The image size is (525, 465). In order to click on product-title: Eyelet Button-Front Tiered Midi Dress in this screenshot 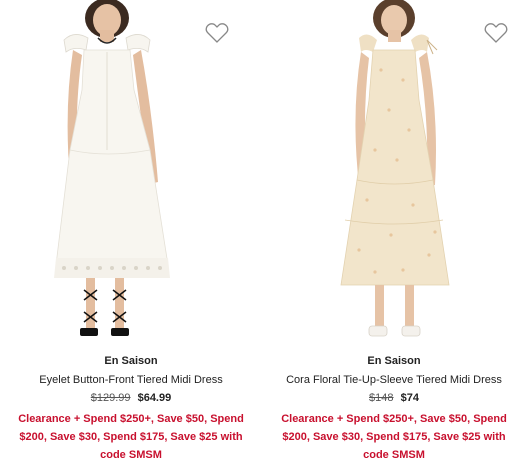, I will do `click(131, 380)`.